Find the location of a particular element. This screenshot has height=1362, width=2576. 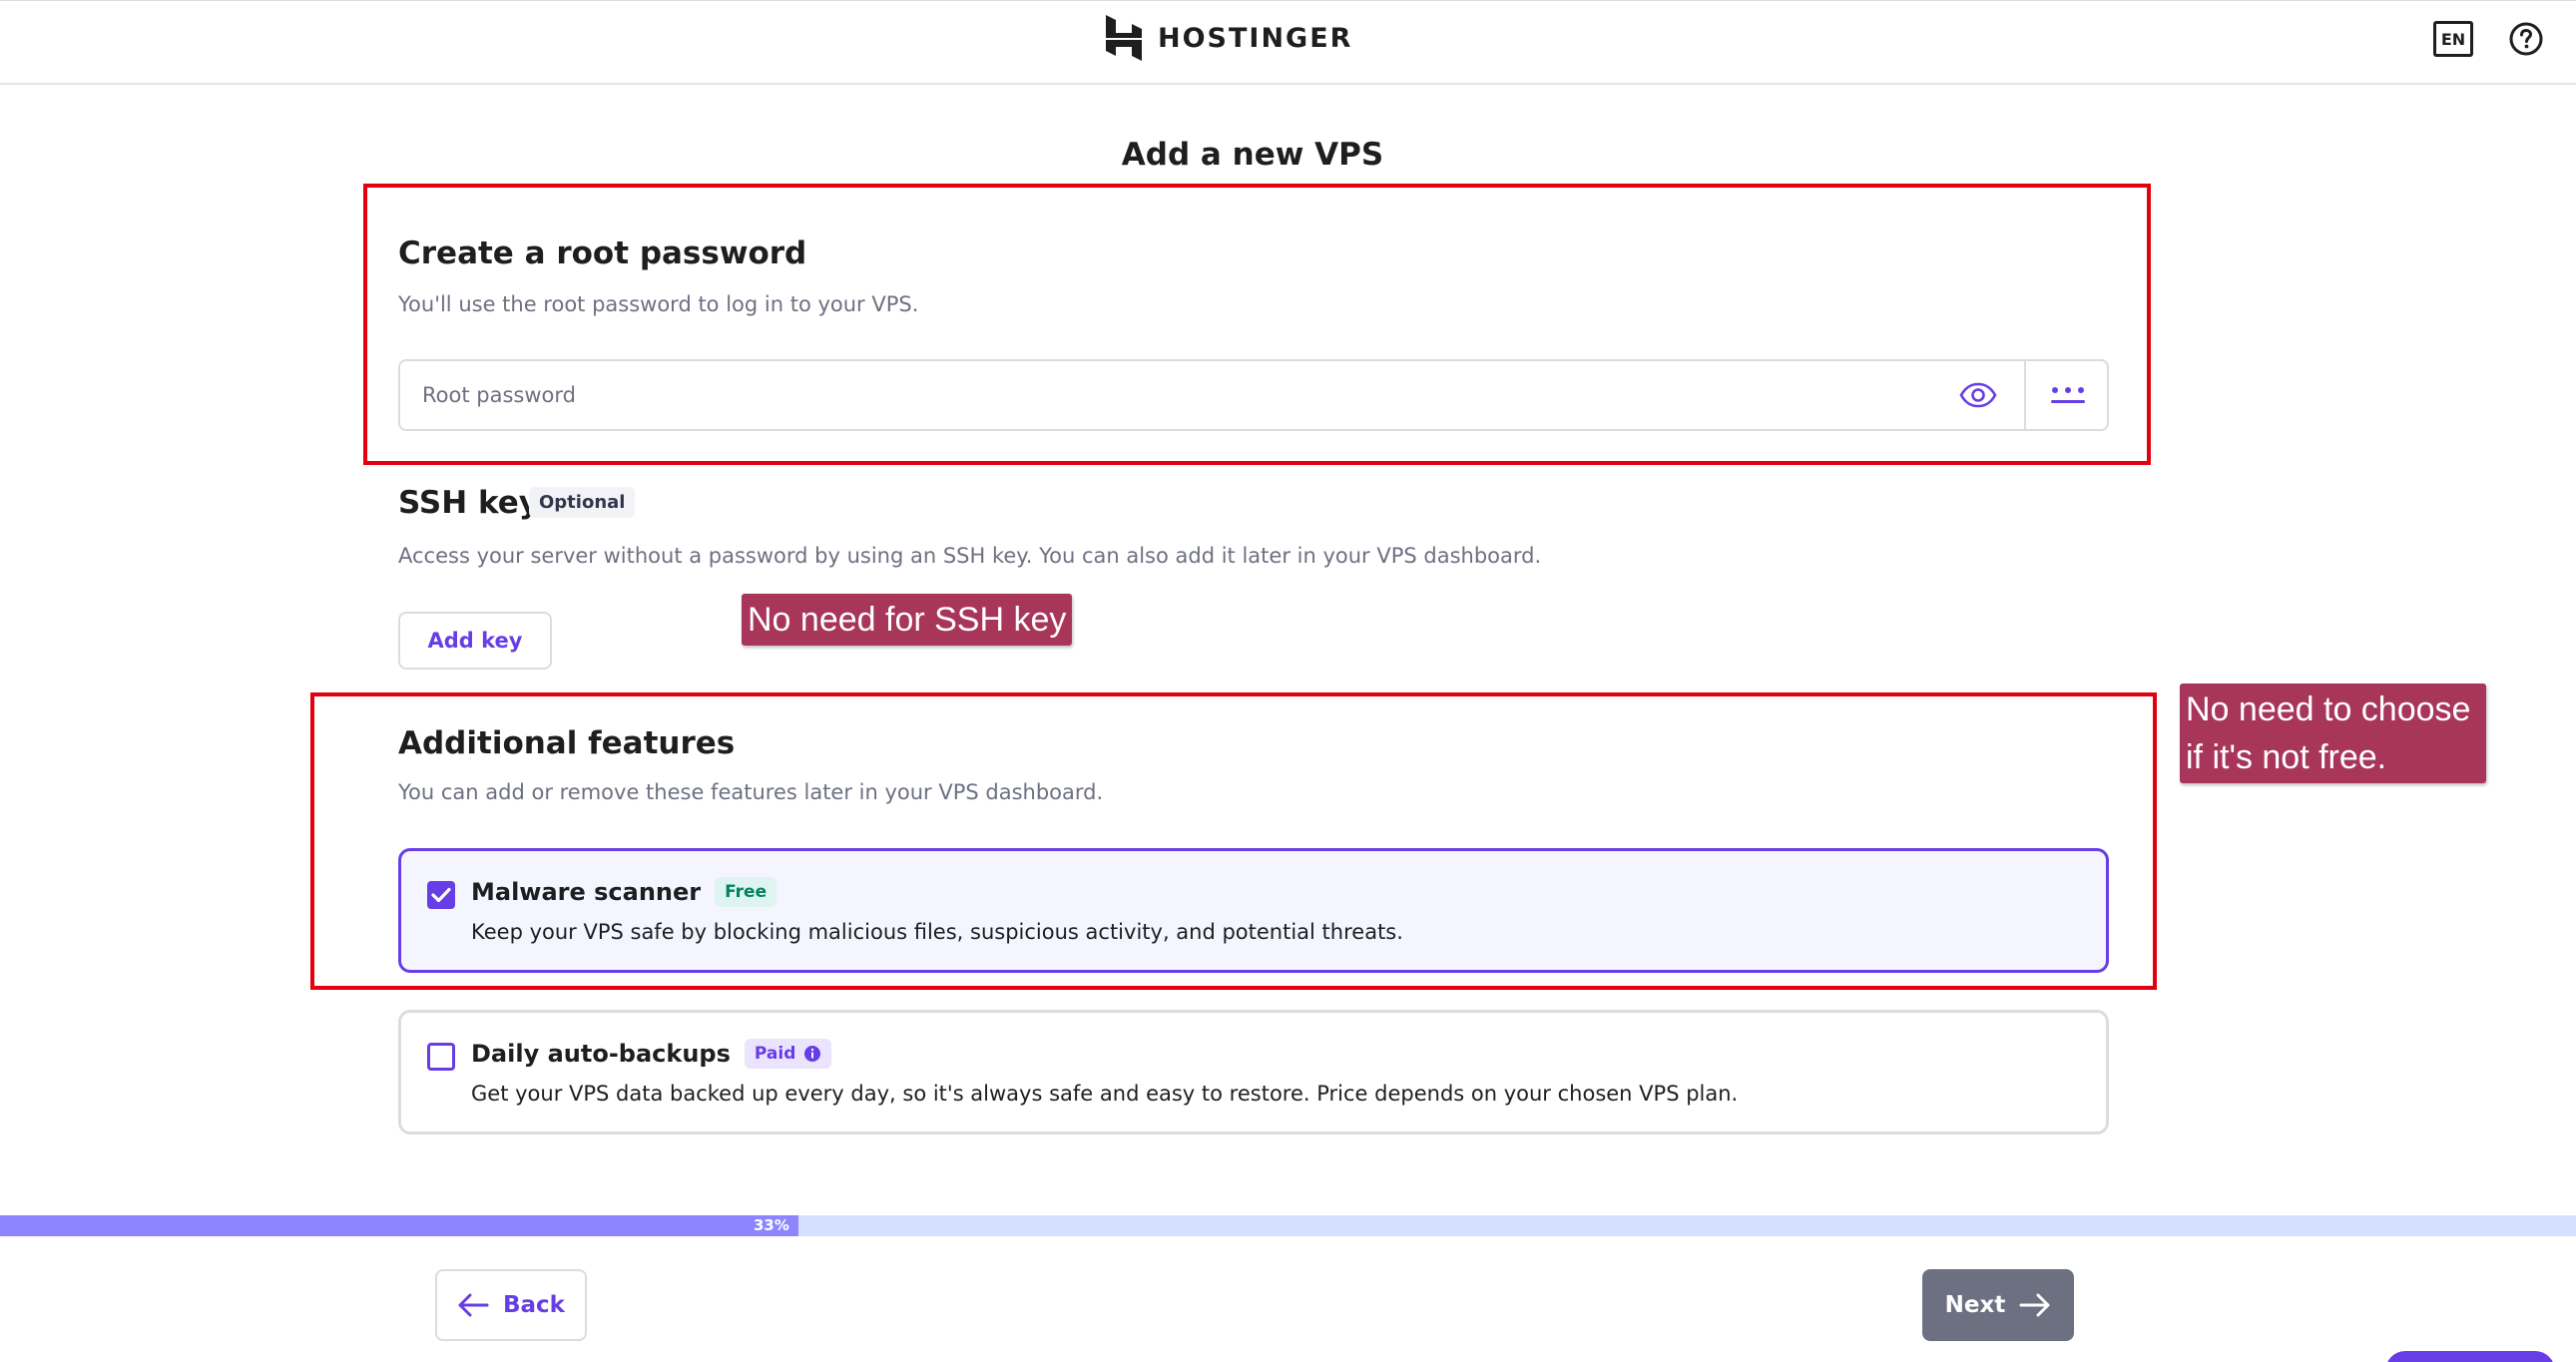

page-title: Add a new VPS is located at coordinates (1252, 155).